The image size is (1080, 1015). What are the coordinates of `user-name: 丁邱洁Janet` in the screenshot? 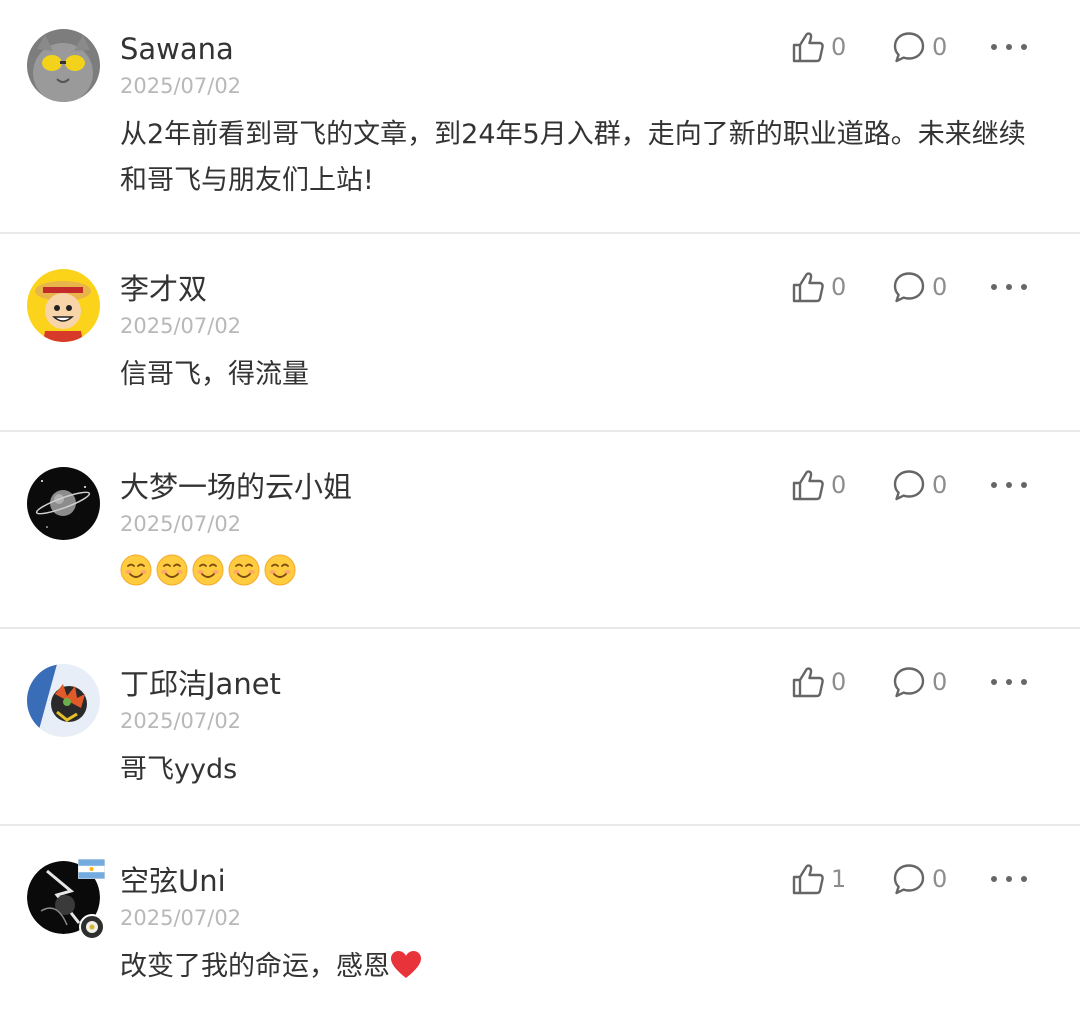 It's located at (200, 684).